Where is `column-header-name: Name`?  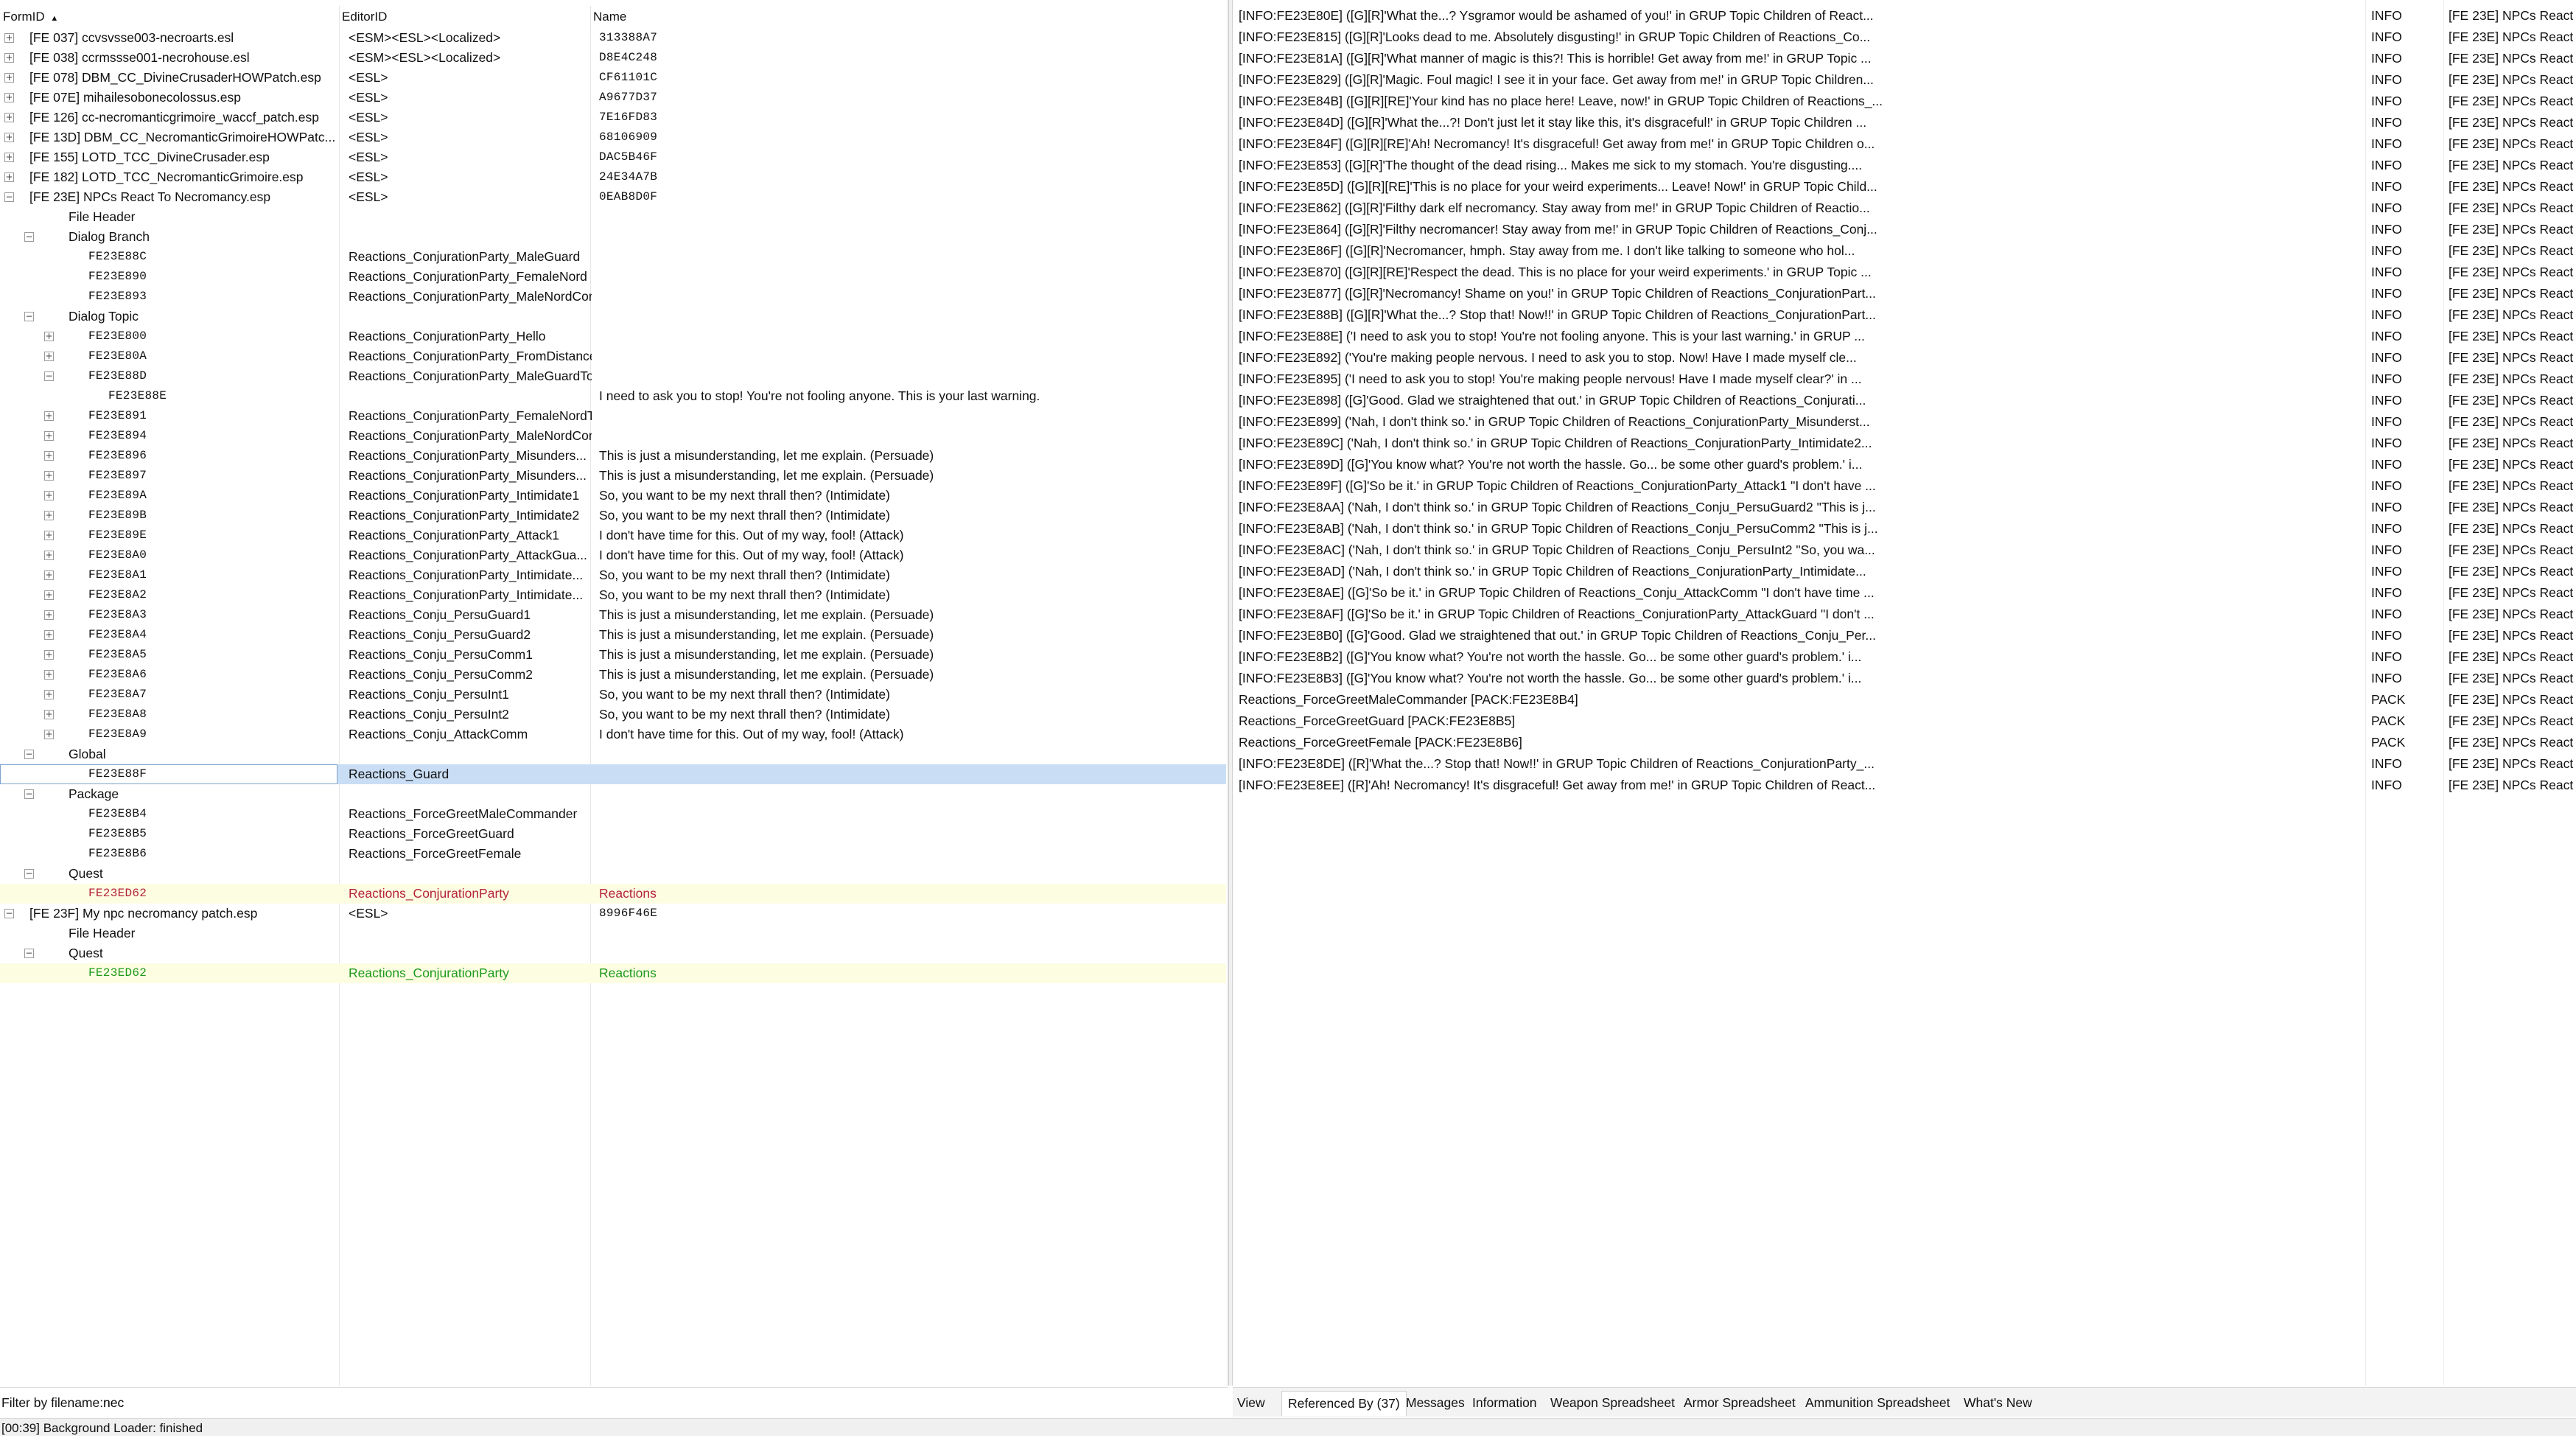
column-header-name: Name is located at coordinates (609, 17).